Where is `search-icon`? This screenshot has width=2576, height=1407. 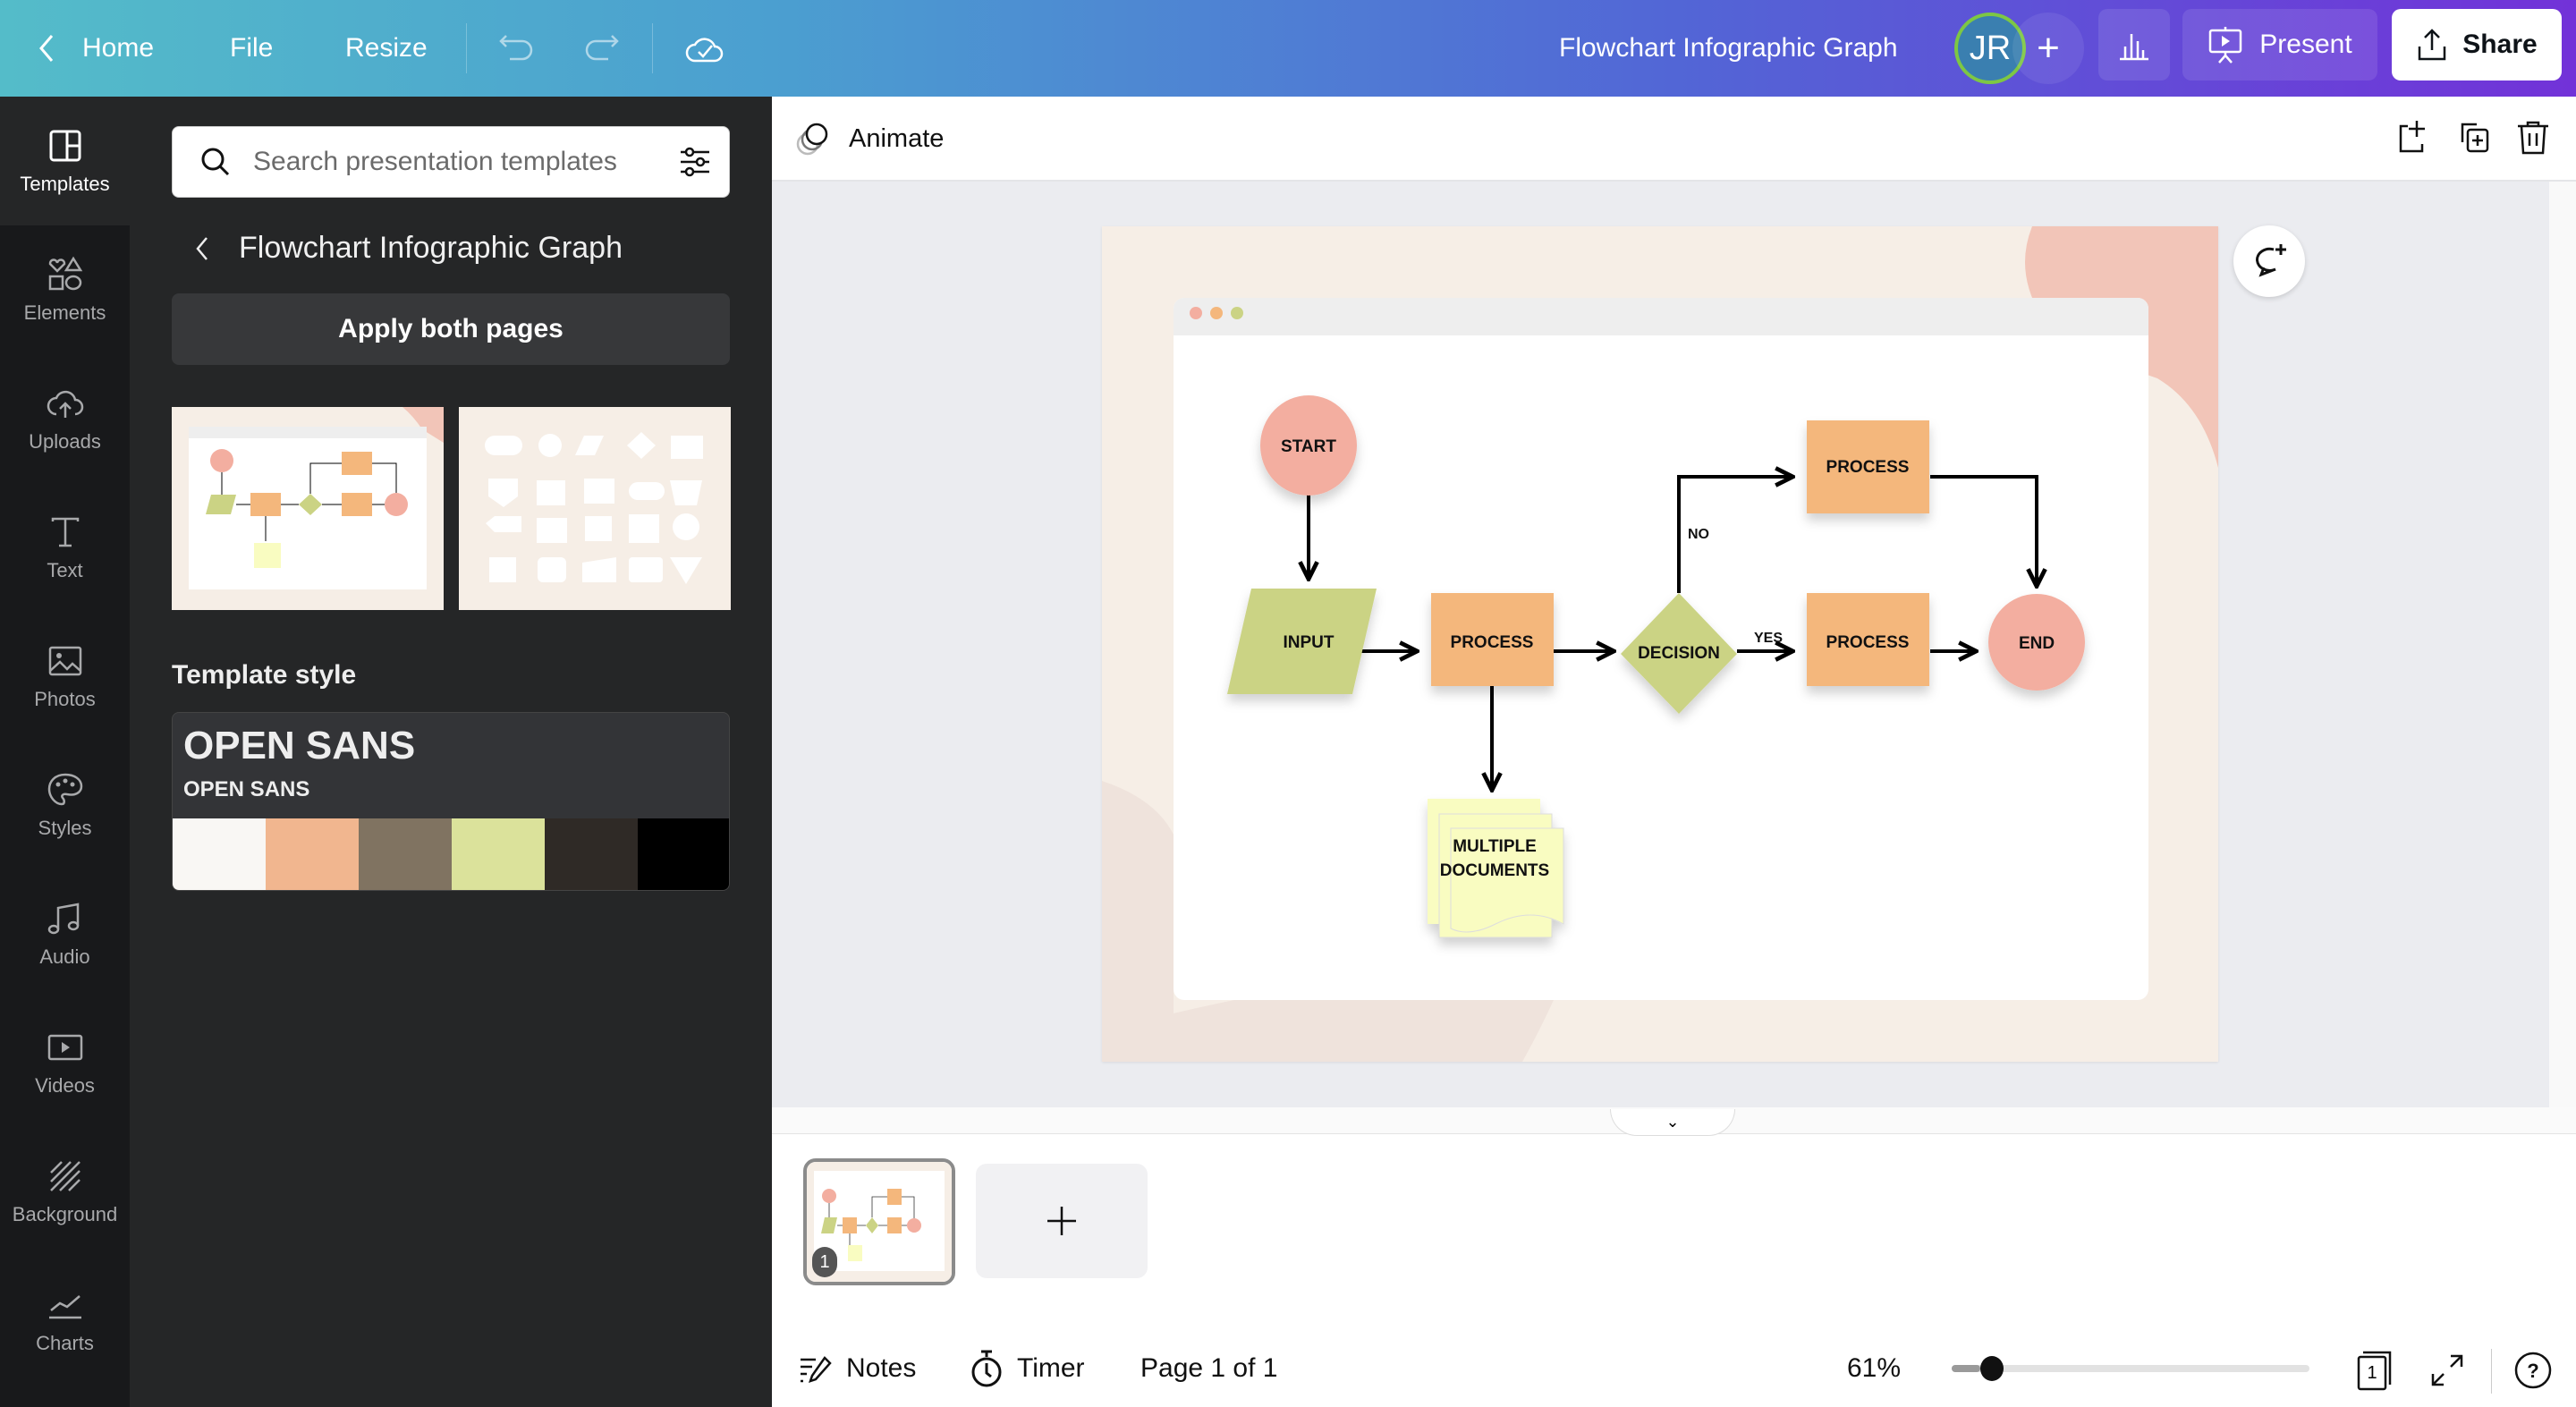
search-icon is located at coordinates (215, 162).